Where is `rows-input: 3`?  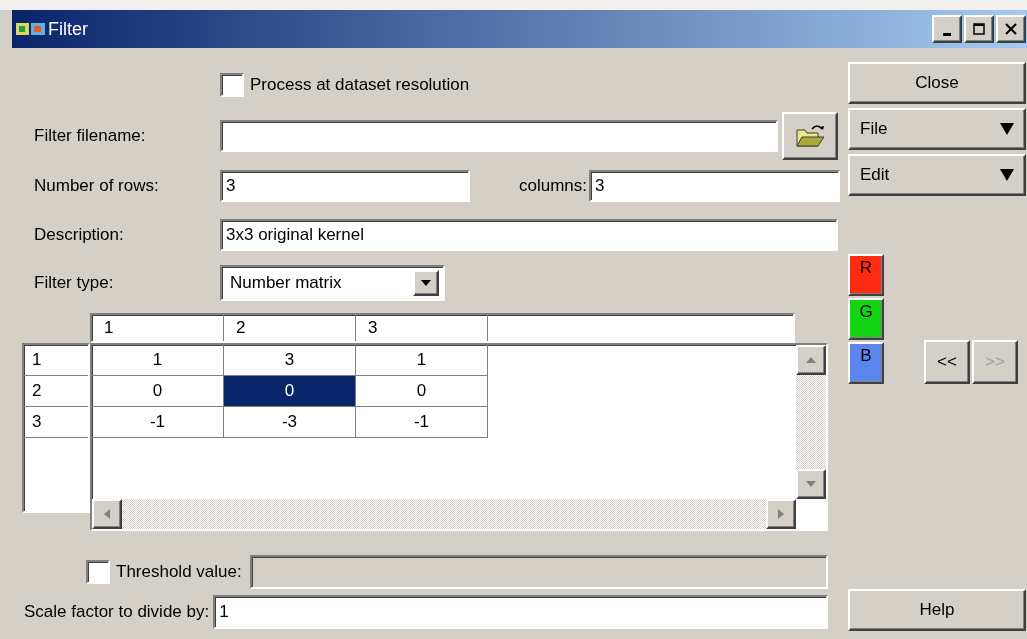 rows-input: 3 is located at coordinates (345, 186).